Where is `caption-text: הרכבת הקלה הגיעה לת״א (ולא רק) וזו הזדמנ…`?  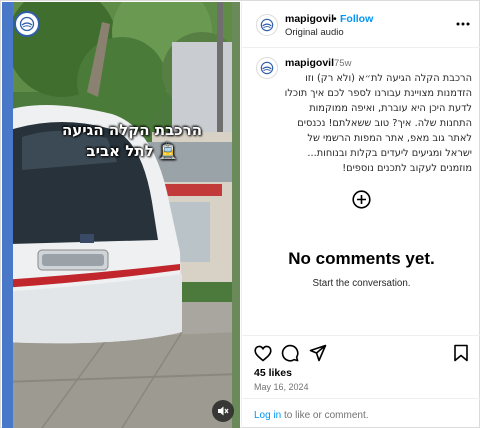 caption-text: הרכבת הקלה הגיעה לת״א (ולא רק) וזו הזדמנ… is located at coordinates (378, 123).